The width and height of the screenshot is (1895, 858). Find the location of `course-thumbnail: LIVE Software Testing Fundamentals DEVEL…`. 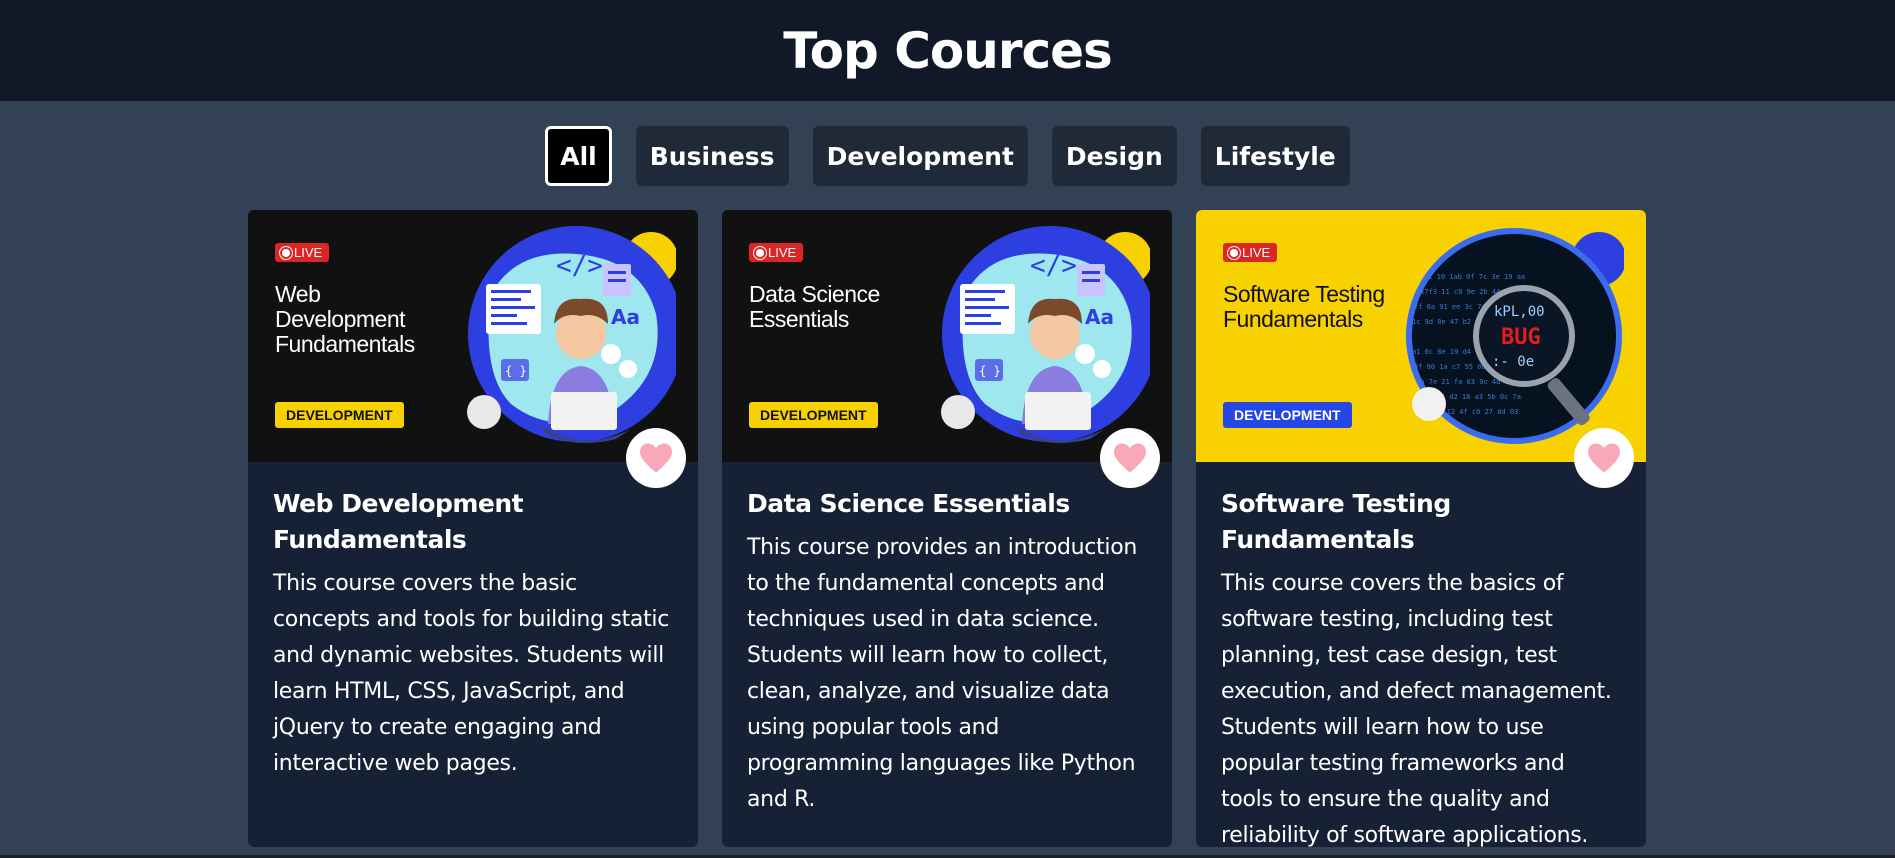

course-thumbnail: LIVE Software Testing Fundamentals DEVEL… is located at coordinates (1421, 336).